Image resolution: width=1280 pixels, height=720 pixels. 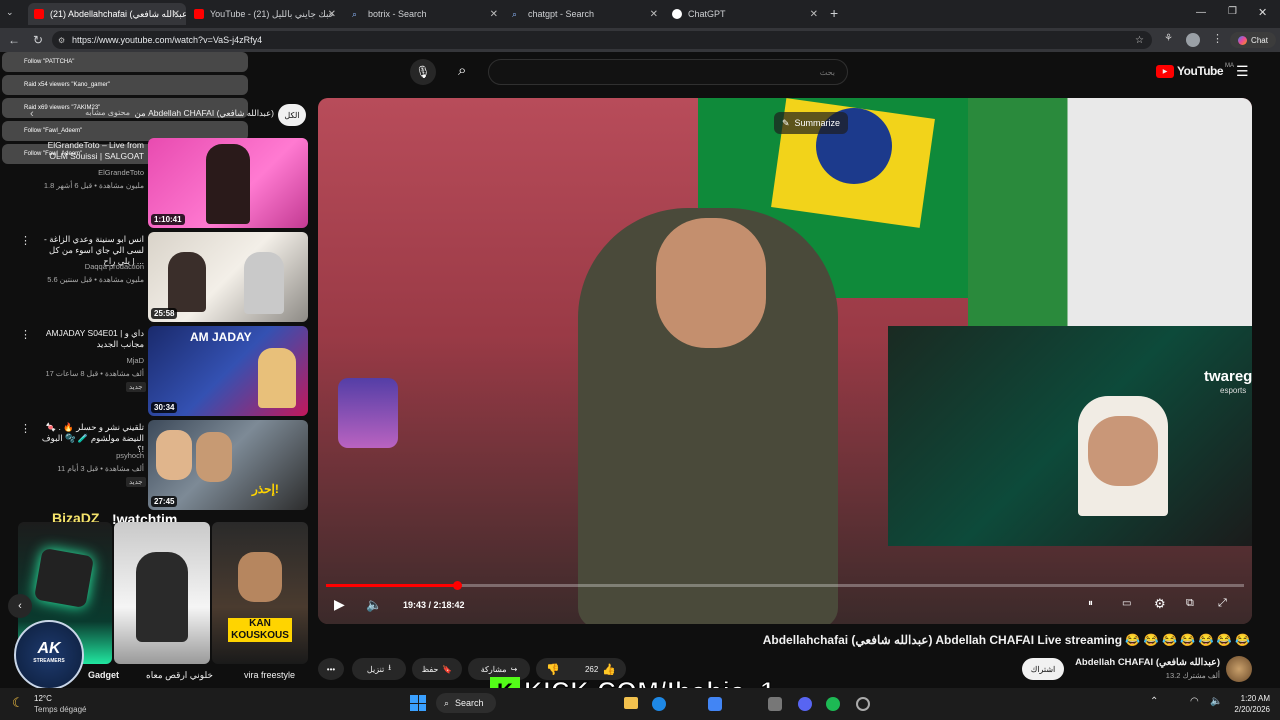 I want to click on dislike-icon: 👎, so click(x=553, y=669).